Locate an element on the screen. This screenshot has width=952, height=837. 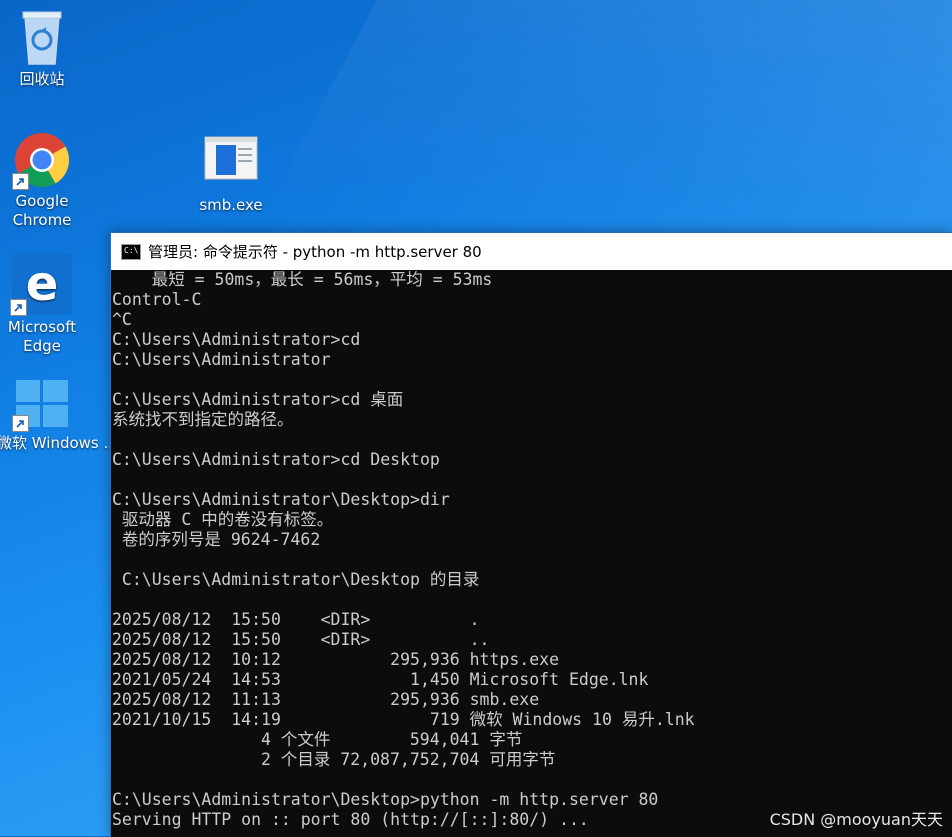
svg-text: e is located at coordinates (42, 284).